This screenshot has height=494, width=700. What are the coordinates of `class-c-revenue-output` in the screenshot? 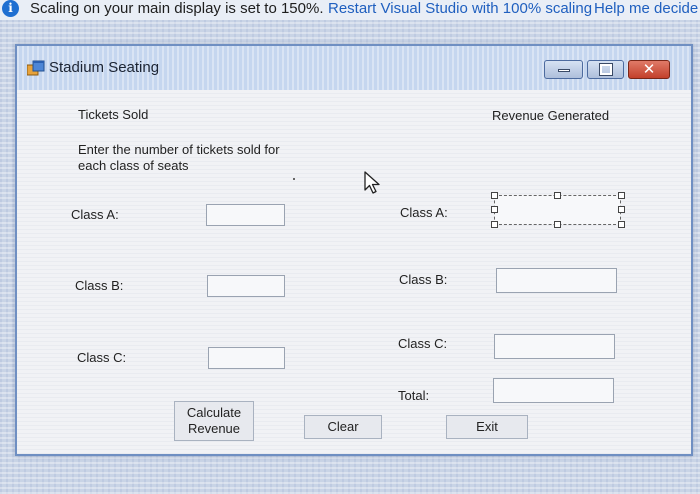 It's located at (554, 346).